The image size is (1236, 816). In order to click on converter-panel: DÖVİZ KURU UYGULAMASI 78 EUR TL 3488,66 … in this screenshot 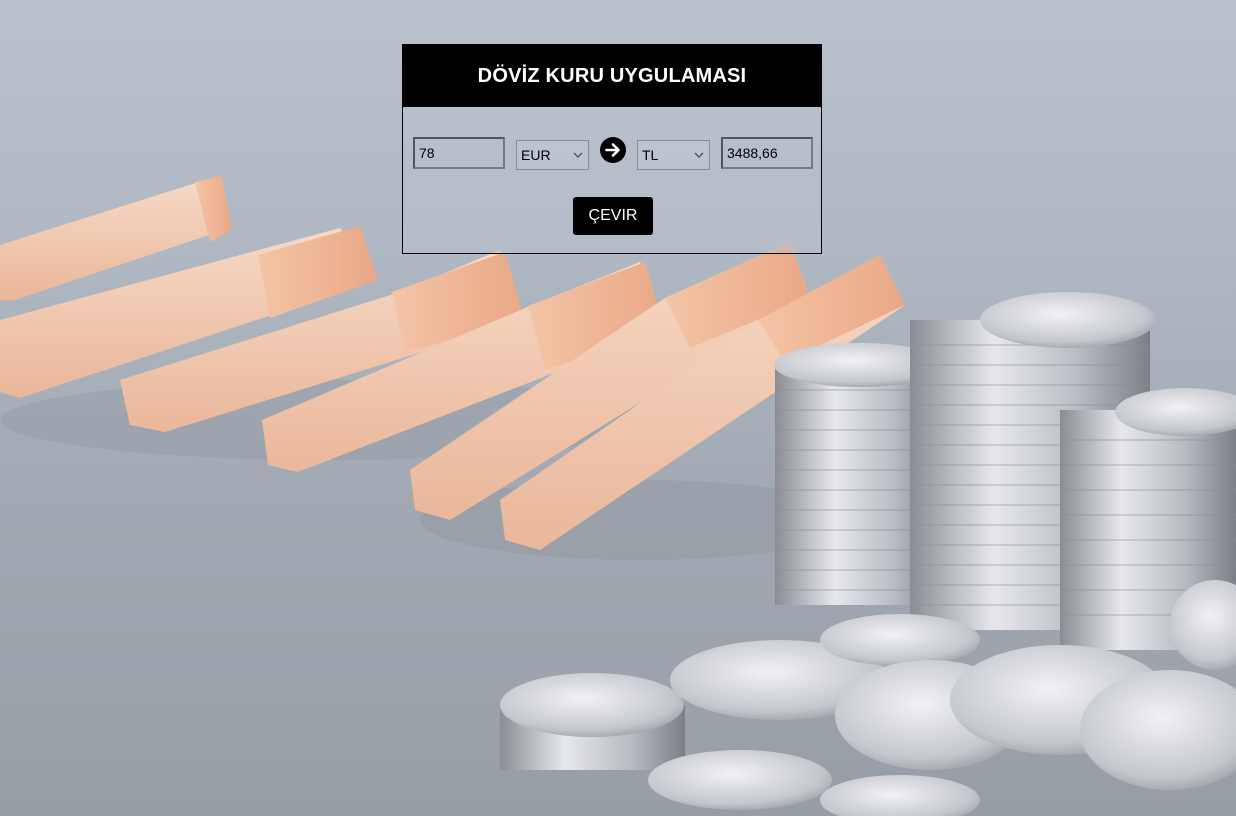, I will do `click(612, 149)`.